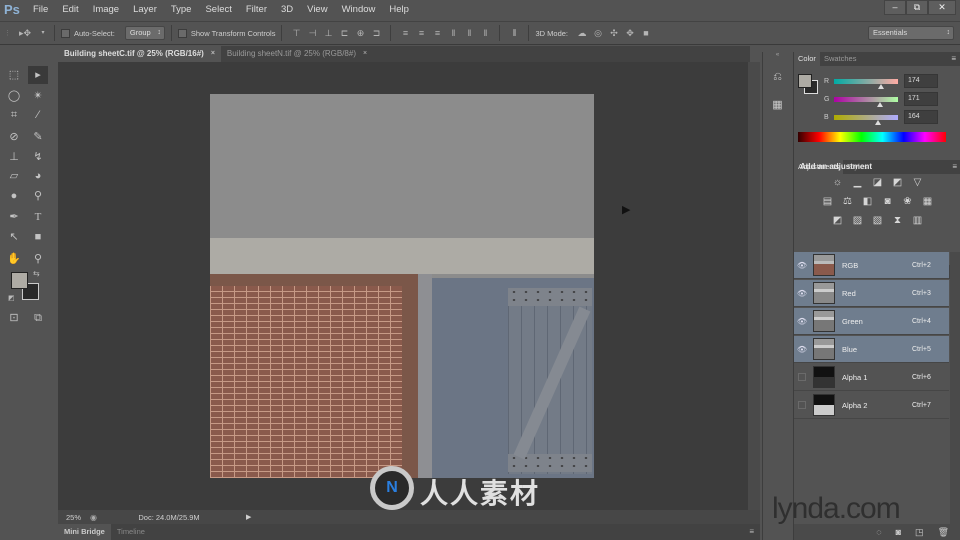  I want to click on menu-filter: Filter, so click(256, 10).